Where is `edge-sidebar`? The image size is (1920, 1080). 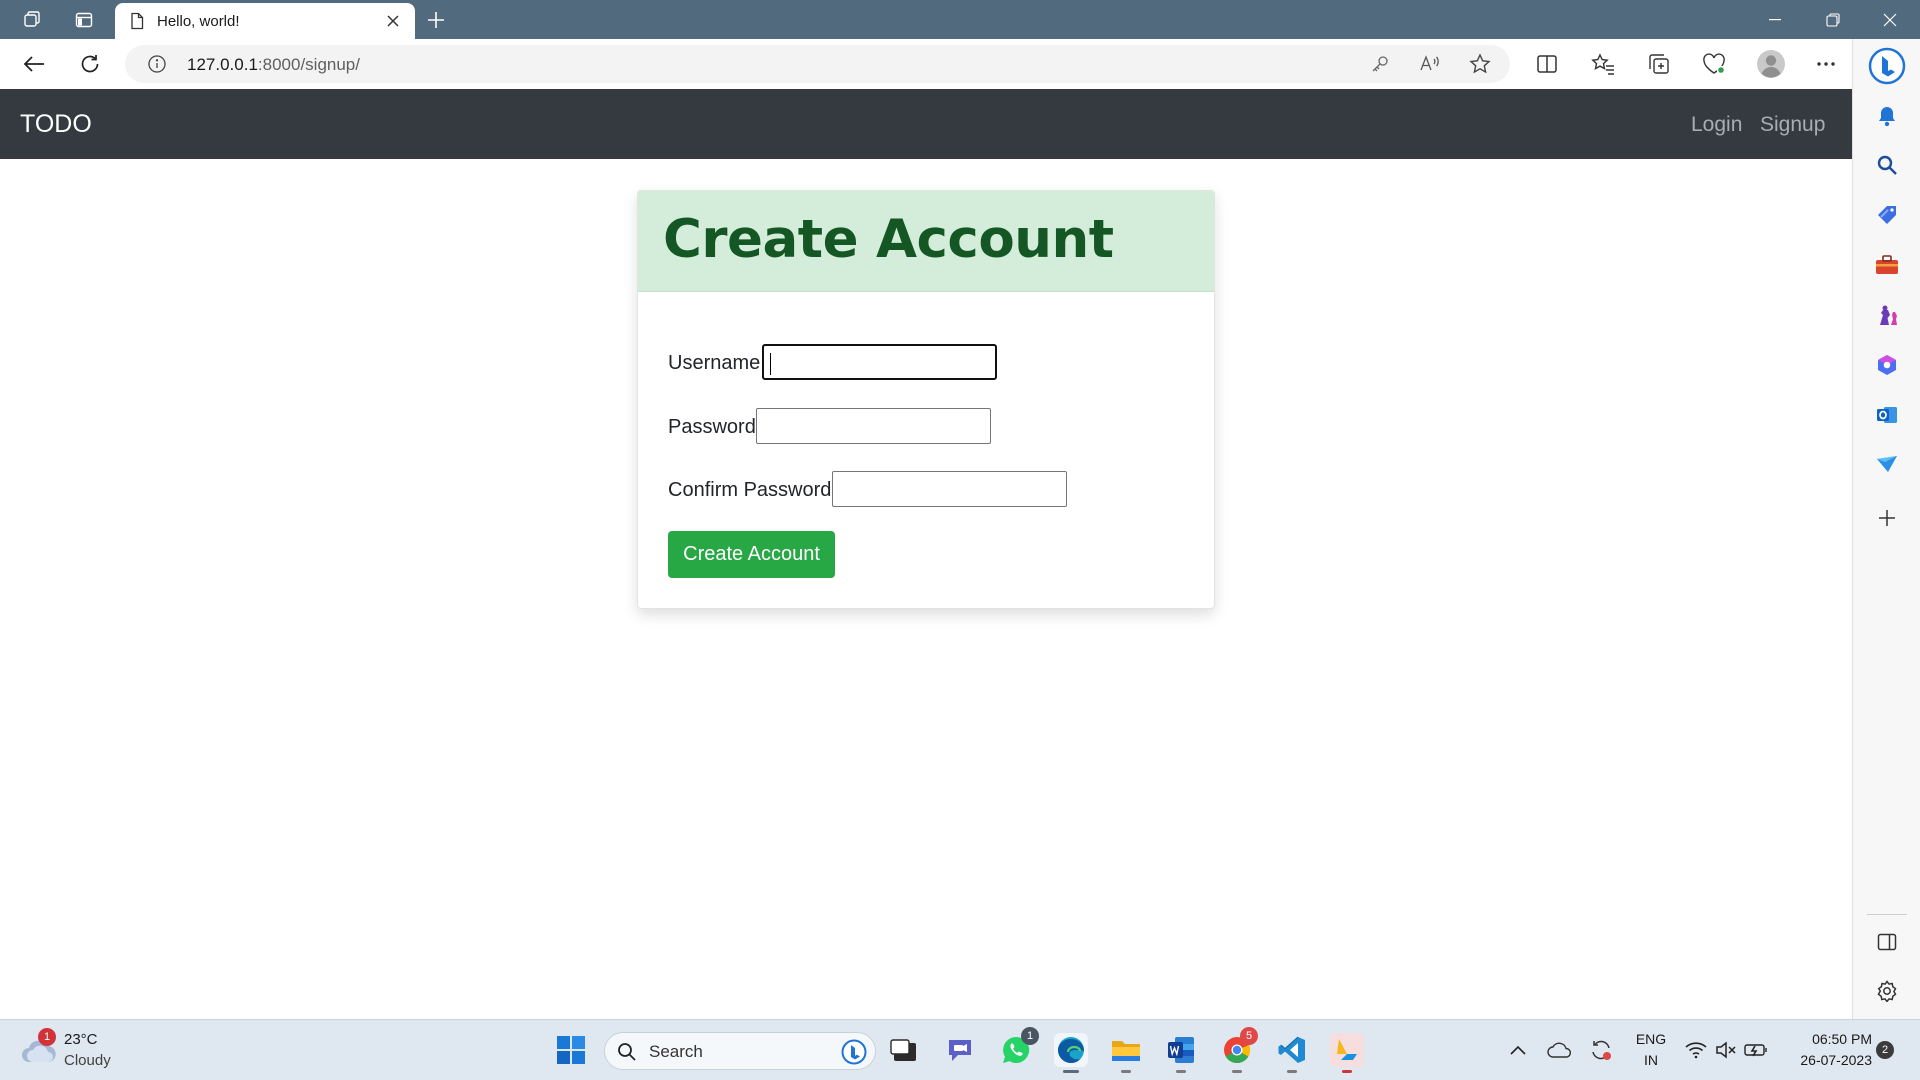 edge-sidebar is located at coordinates (1886, 529).